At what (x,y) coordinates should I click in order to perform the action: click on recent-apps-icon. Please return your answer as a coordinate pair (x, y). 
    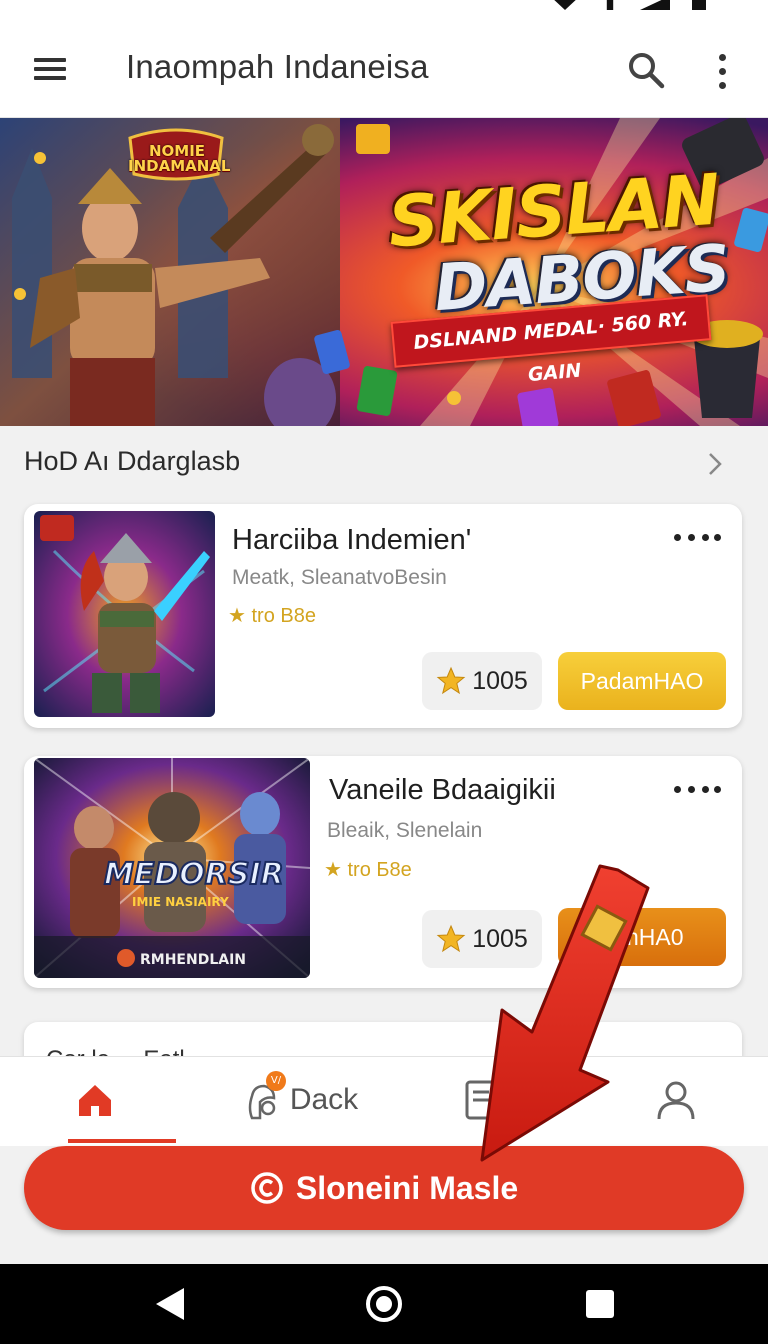
    Looking at the image, I should click on (600, 1304).